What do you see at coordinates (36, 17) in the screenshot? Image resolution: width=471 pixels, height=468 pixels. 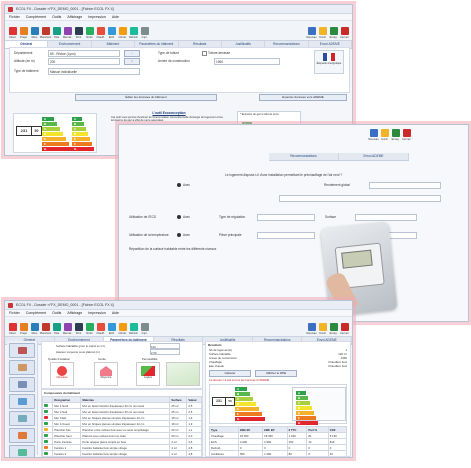 I see `w1-menu-1: Complément` at bounding box center [36, 17].